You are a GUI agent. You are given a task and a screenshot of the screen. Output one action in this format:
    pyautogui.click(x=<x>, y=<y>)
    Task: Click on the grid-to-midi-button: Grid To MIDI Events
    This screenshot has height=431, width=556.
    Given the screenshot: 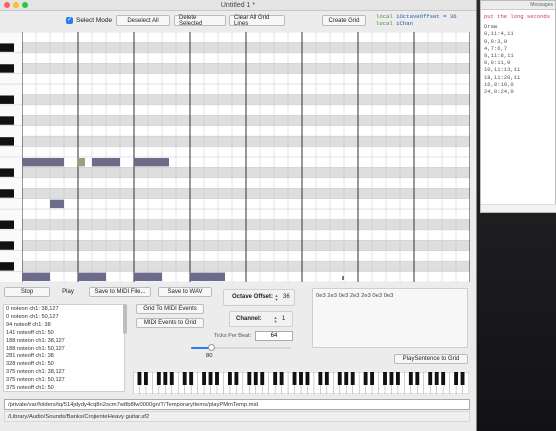 What is the action you would take?
    pyautogui.click(x=170, y=309)
    